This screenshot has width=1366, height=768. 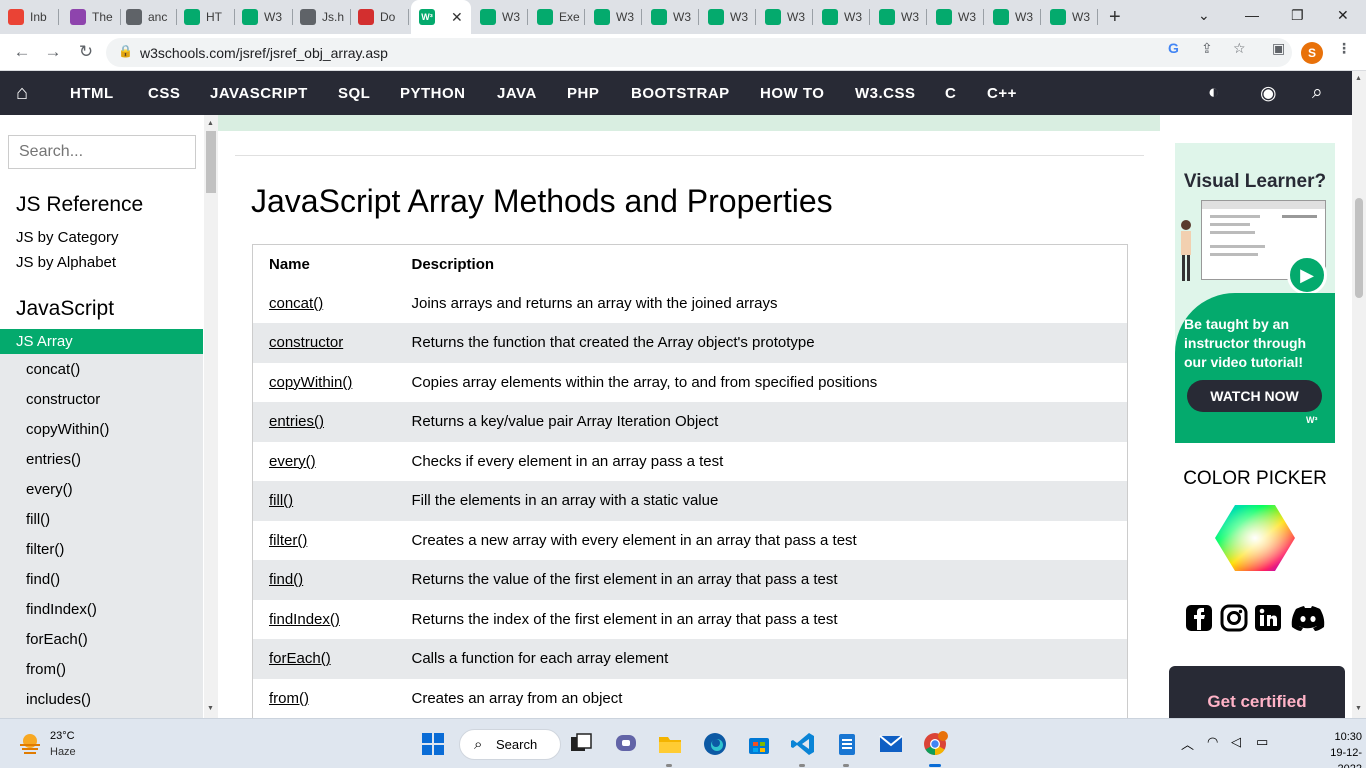 What do you see at coordinates (63, 399) in the screenshot?
I see `sidebar-method-link: constructor` at bounding box center [63, 399].